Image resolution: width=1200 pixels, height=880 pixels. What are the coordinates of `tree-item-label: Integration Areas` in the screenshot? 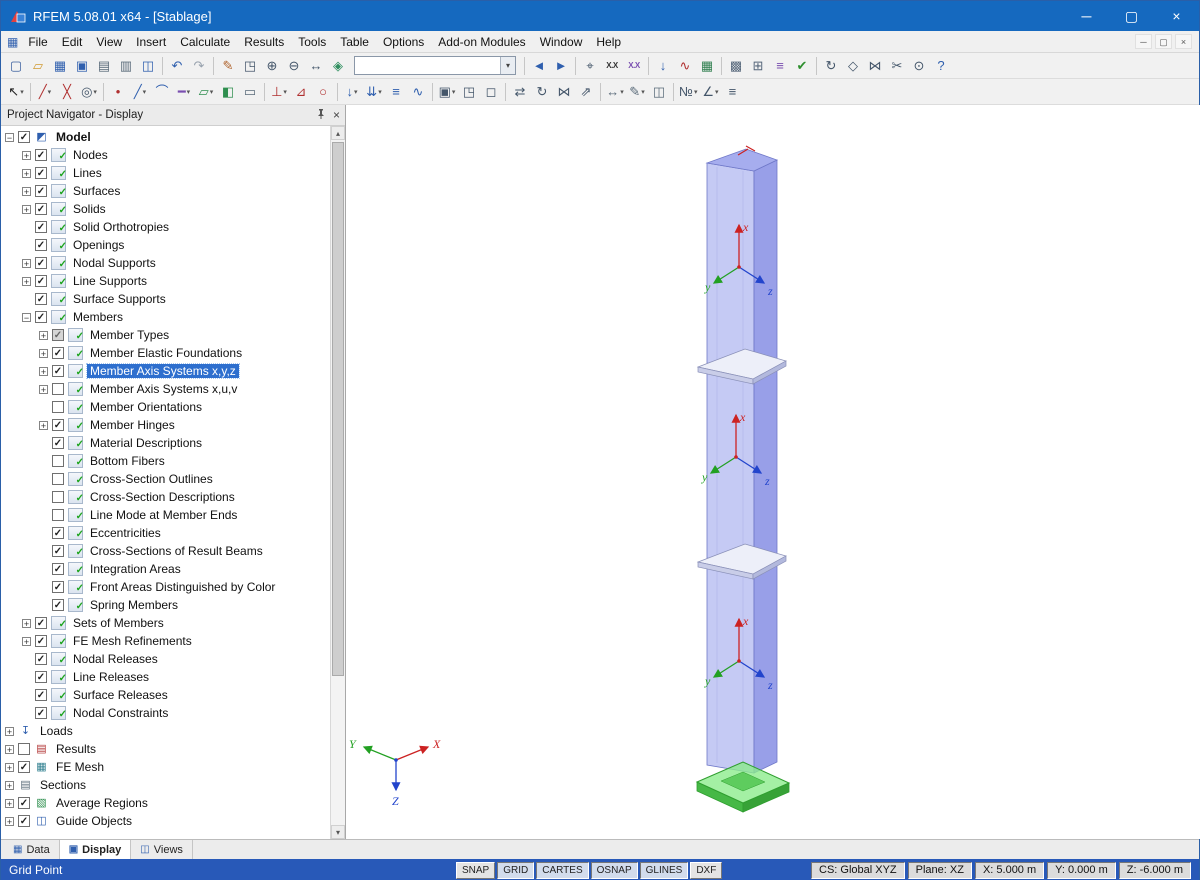 It's located at (135, 569).